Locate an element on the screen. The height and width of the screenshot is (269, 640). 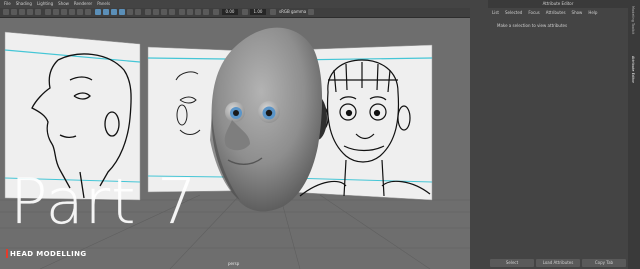
menu-show: Show is located at coordinates (63, 4).